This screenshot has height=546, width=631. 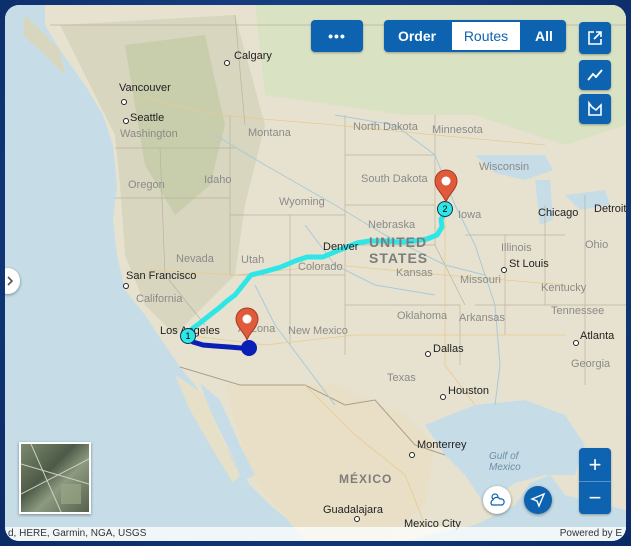 What do you see at coordinates (529, 264) in the screenshot?
I see `city-label: St Louis` at bounding box center [529, 264].